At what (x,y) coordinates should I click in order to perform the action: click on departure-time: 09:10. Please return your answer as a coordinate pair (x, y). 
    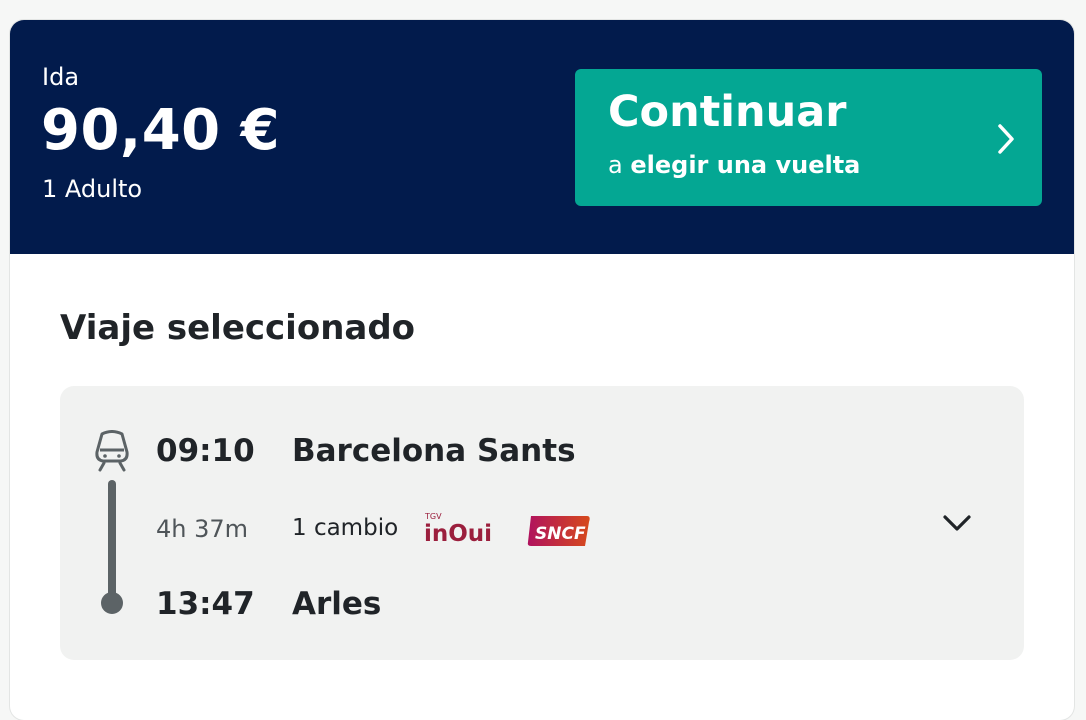
    Looking at the image, I should click on (205, 451).